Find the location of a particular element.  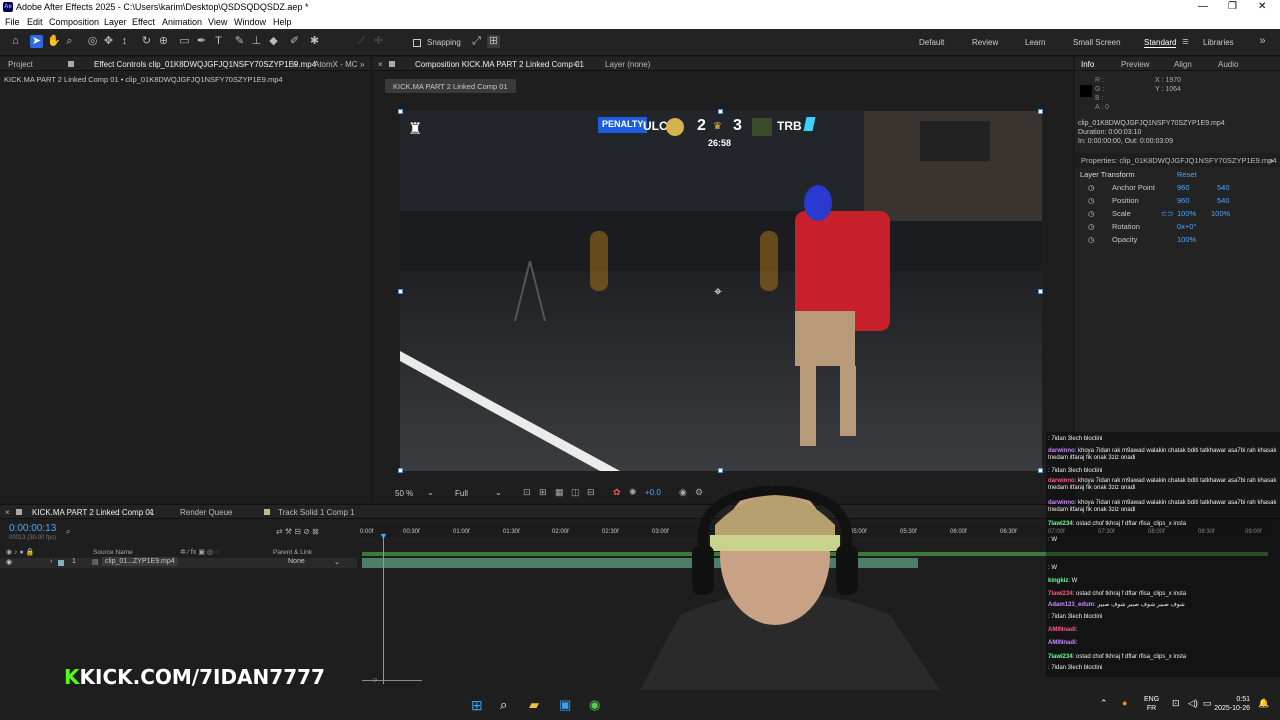

resolution-chevron-icon: ⌄ is located at coordinates (498, 492).